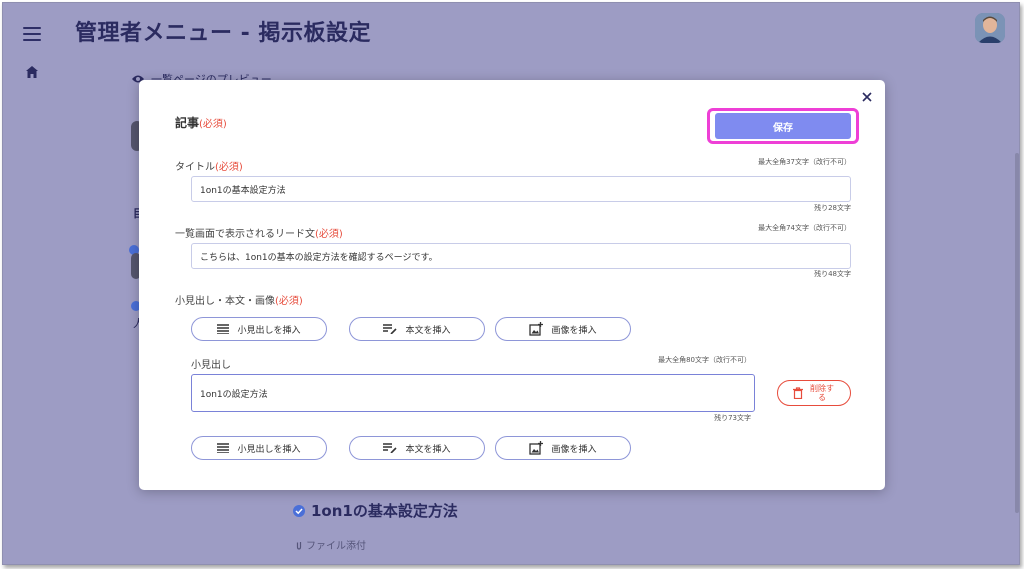  What do you see at coordinates (798, 393) in the screenshot?
I see `trash-icon` at bounding box center [798, 393].